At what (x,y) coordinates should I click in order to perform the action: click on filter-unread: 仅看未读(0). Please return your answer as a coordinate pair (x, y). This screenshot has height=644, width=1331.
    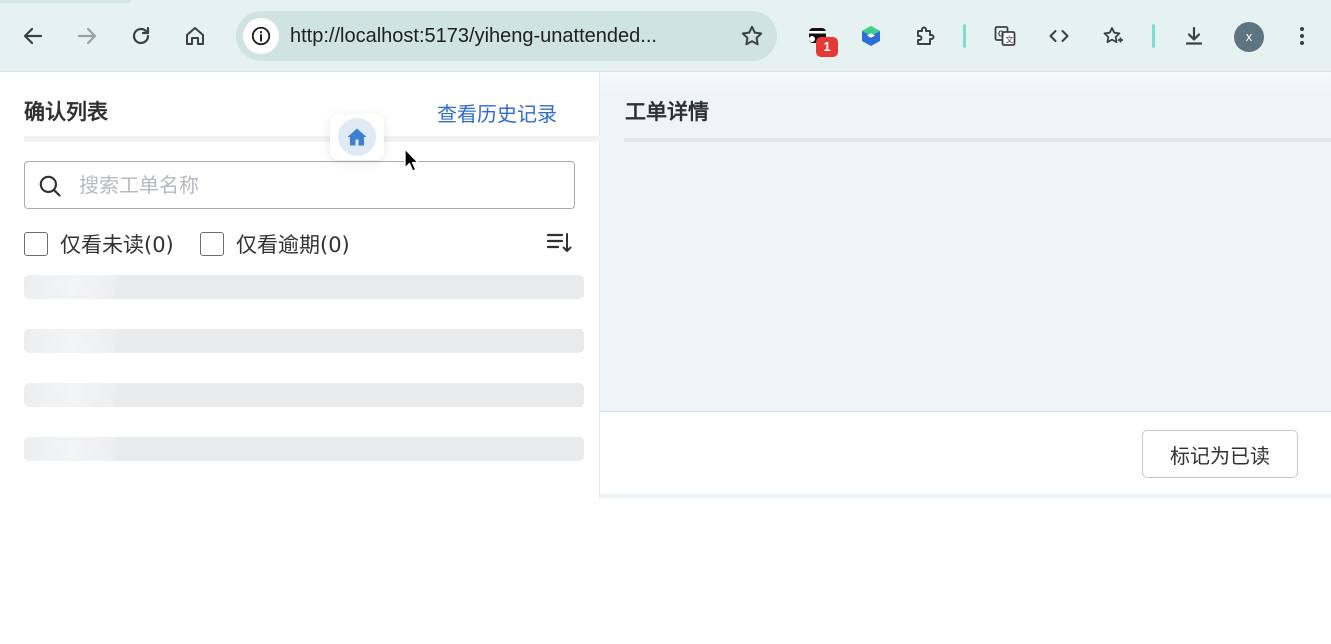
    Looking at the image, I should click on (99, 244).